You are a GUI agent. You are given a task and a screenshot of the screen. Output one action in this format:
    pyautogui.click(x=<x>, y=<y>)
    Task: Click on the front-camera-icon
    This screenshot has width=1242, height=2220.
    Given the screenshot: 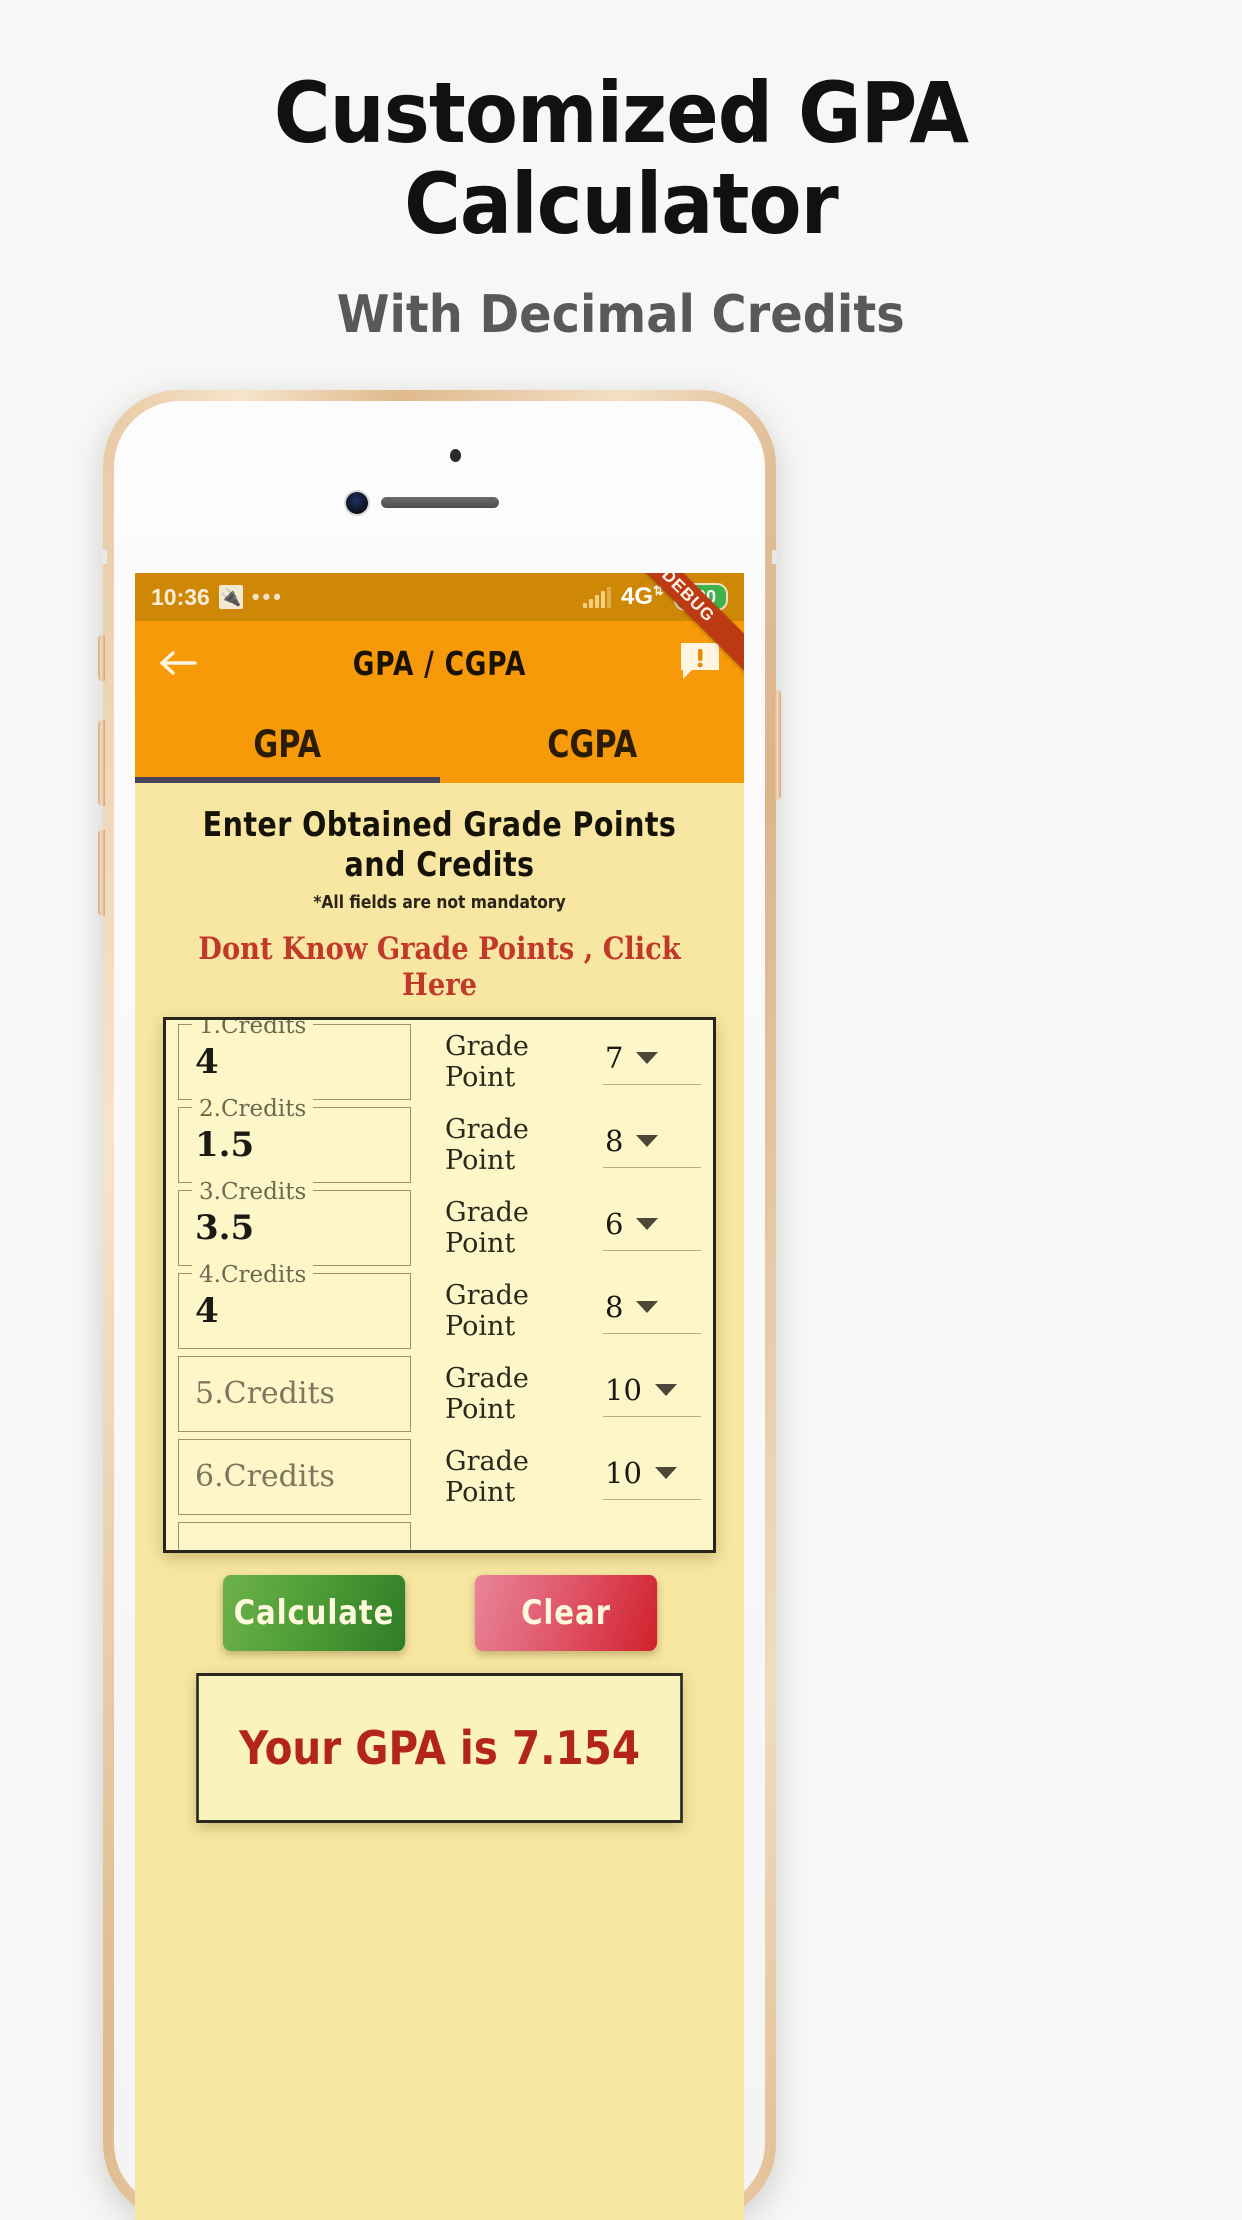 What is the action you would take?
    pyautogui.click(x=357, y=503)
    